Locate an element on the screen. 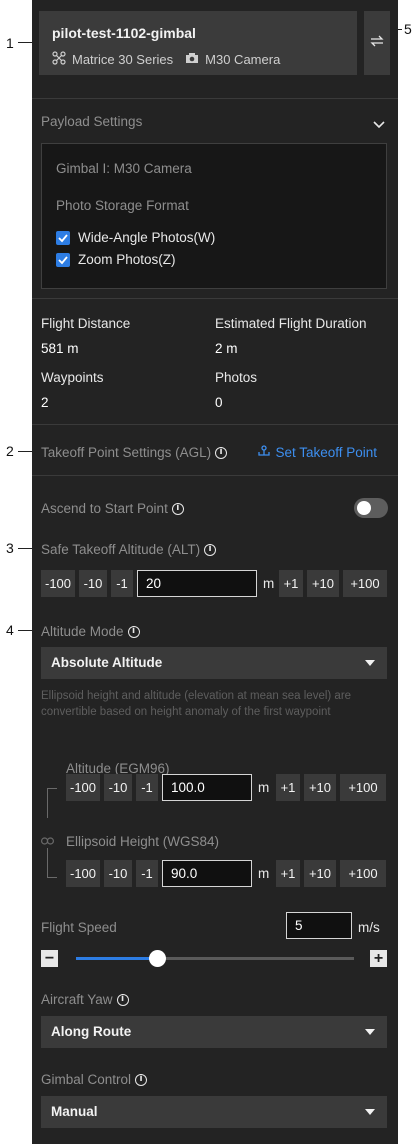 Image resolution: width=415 pixels, height=1144 pixels. route-name: pilot-test-1102-gimbal is located at coordinates (124, 33).